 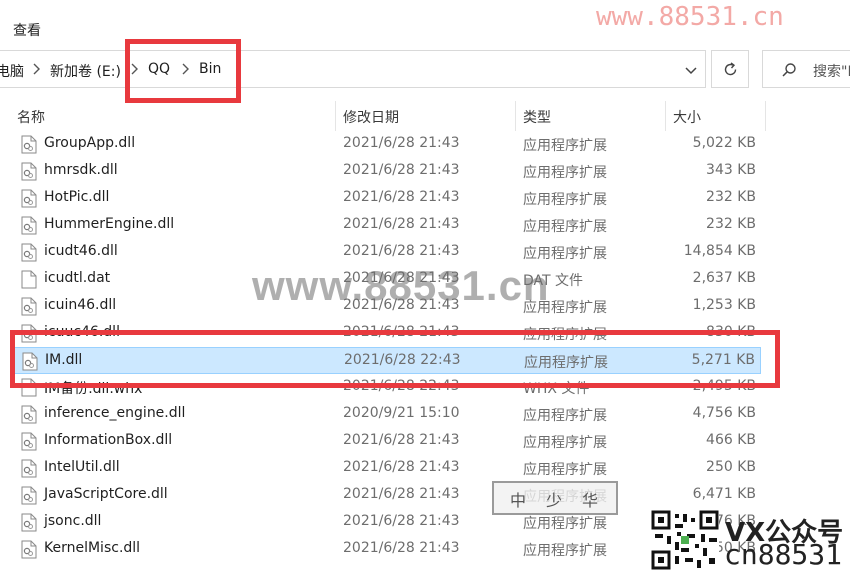 I want to click on seal-char: 少, so click(x=554, y=500).